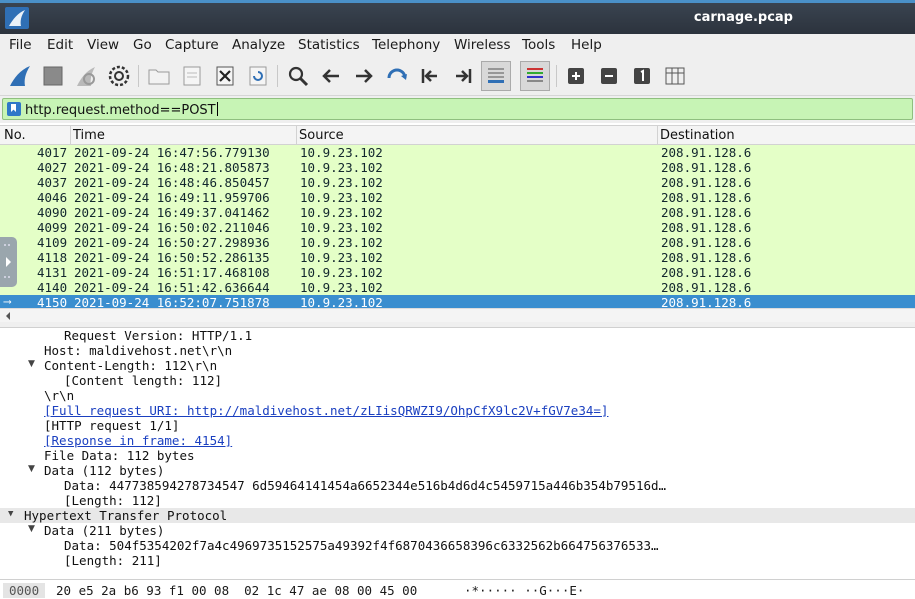 The image size is (915, 599). I want to click on column-header-source: Source, so click(321, 135).